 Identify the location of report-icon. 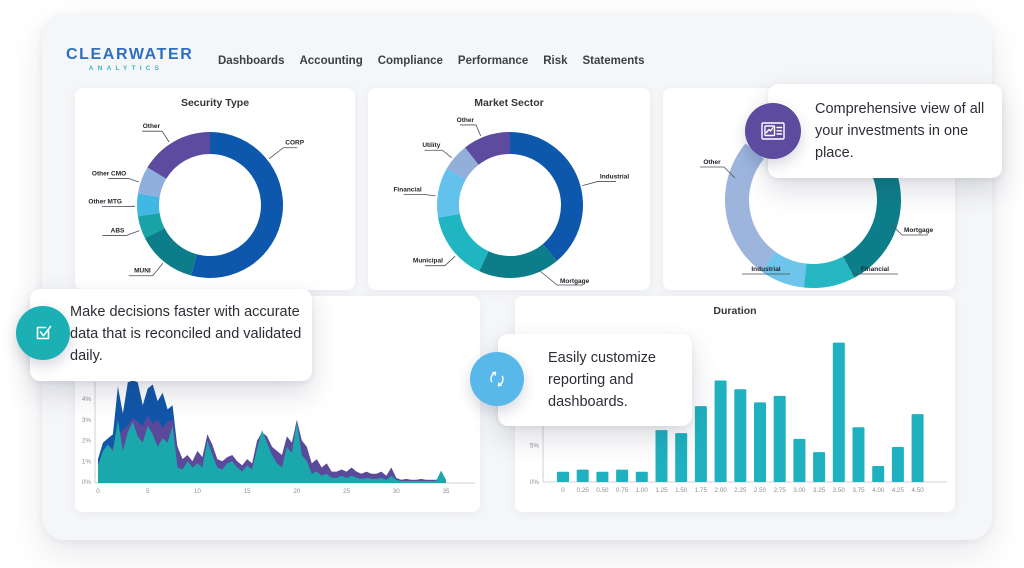
(773, 131).